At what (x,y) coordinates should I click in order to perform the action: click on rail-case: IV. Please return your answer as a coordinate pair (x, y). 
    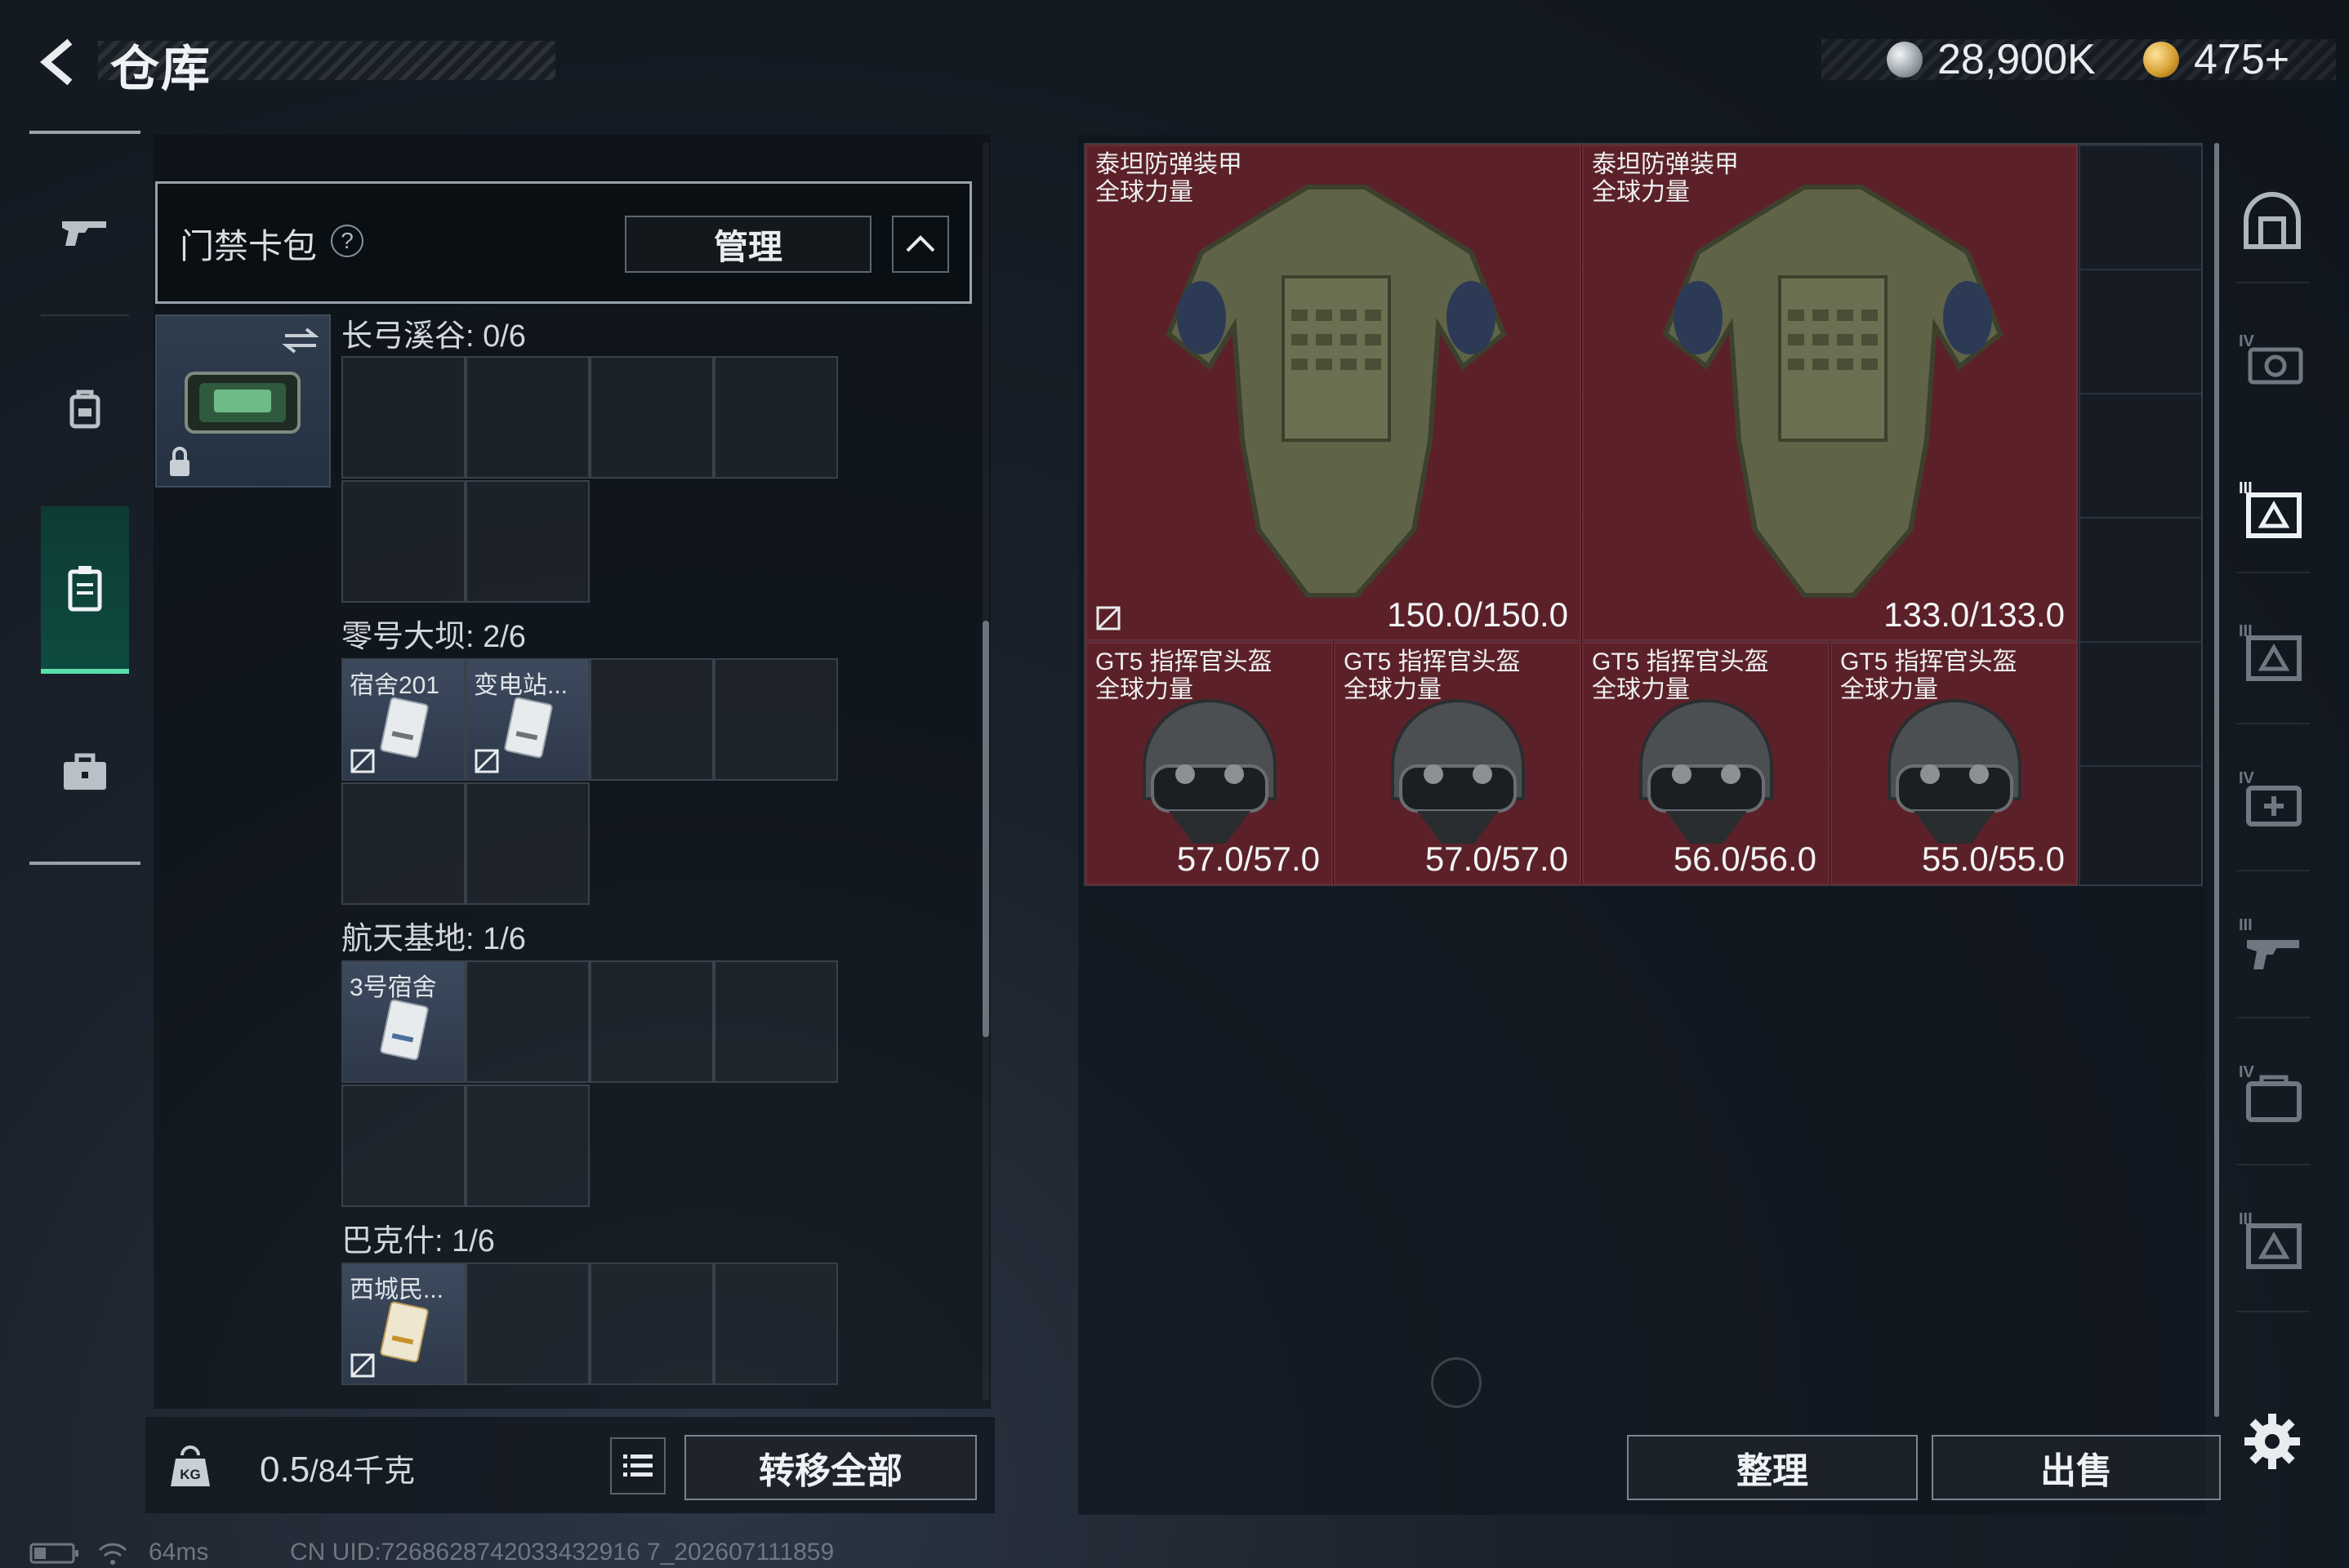
    Looking at the image, I should click on (2272, 1094).